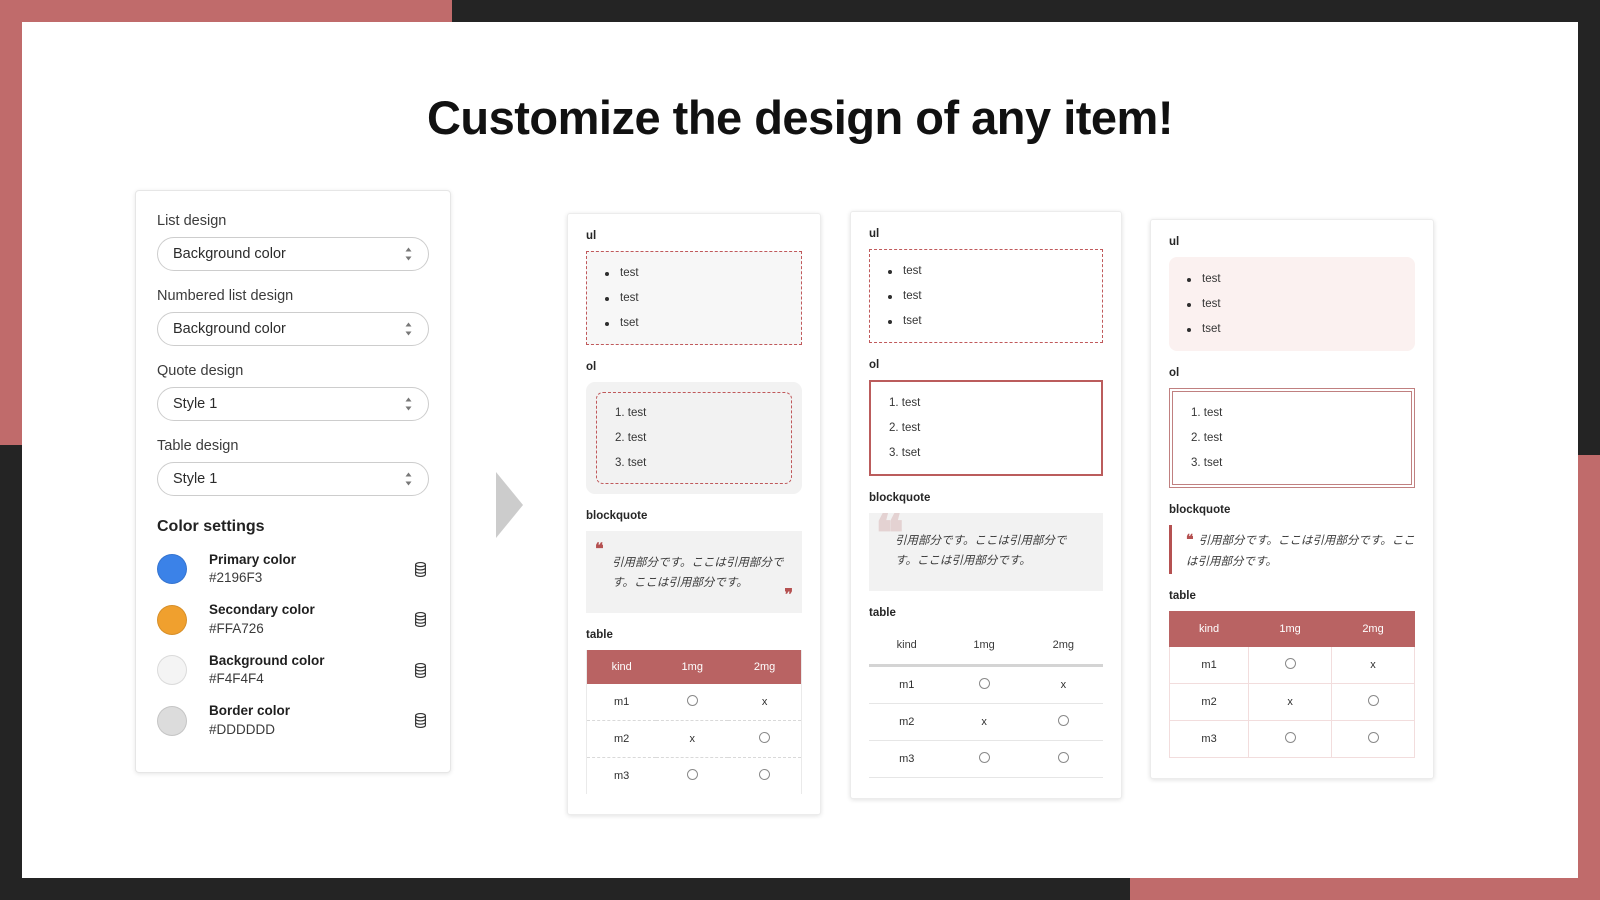  I want to click on color-swatch-background, so click(172, 670).